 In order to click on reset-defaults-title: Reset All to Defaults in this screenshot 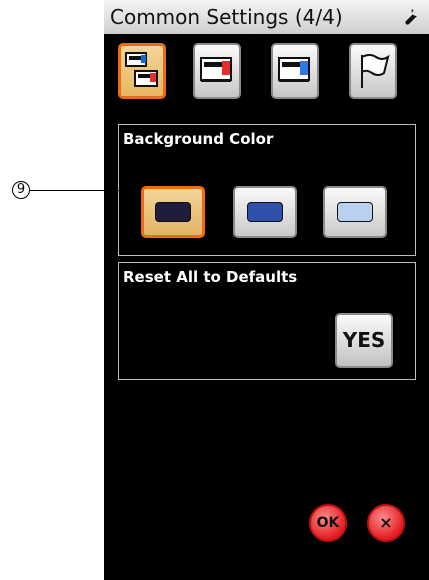, I will do `click(210, 277)`.